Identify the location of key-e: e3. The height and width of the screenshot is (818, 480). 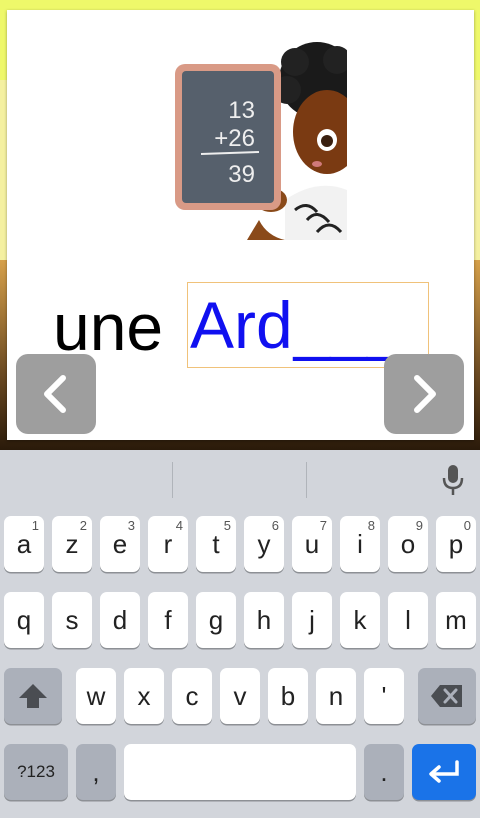
(120, 544).